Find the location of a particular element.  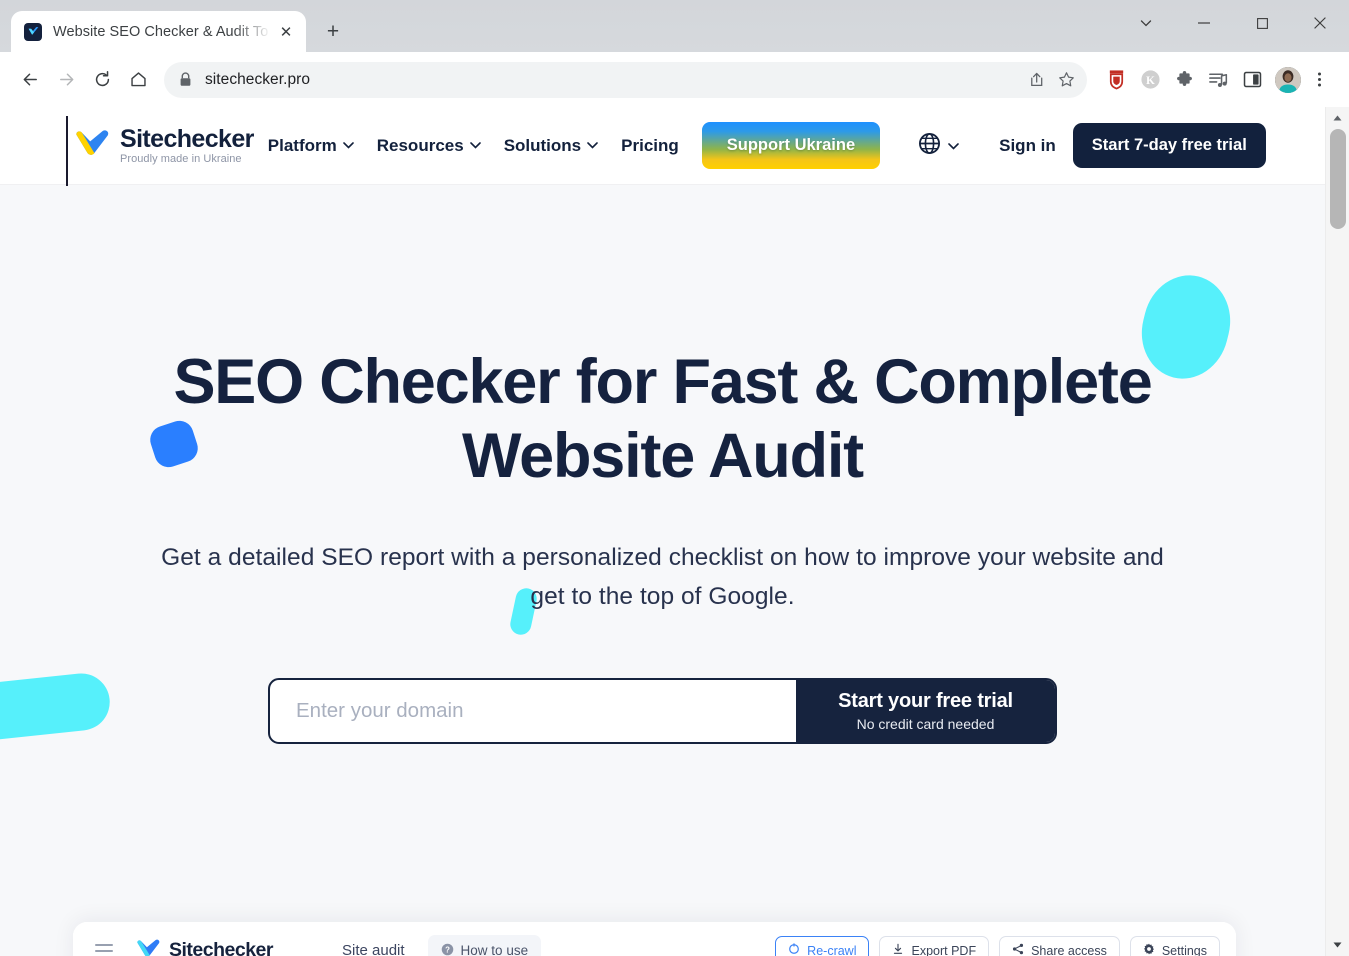

nav-item-solutions: Solutions is located at coordinates (551, 146).